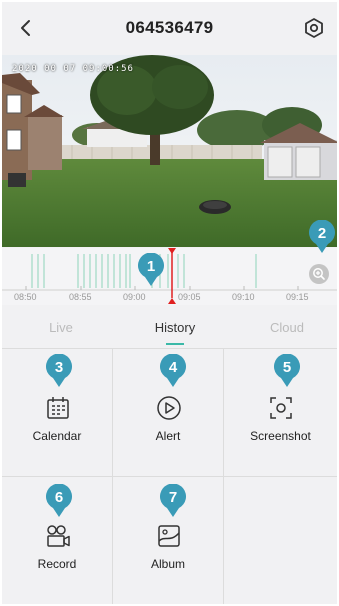 The height and width of the screenshot is (606, 339). I want to click on top-bar: 064536479, so click(169, 28).